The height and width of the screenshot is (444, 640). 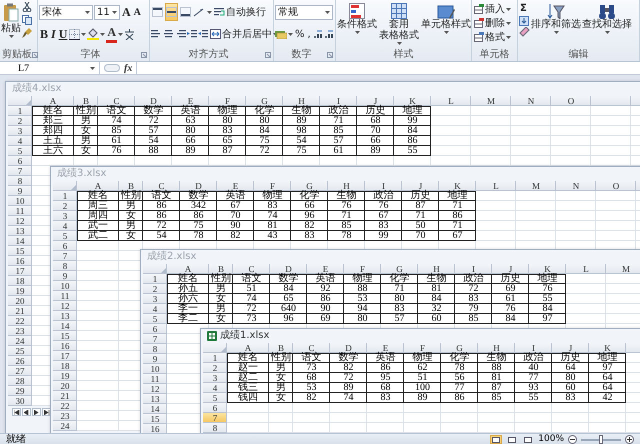 I want to click on previous-sheet-button, so click(x=26, y=412).